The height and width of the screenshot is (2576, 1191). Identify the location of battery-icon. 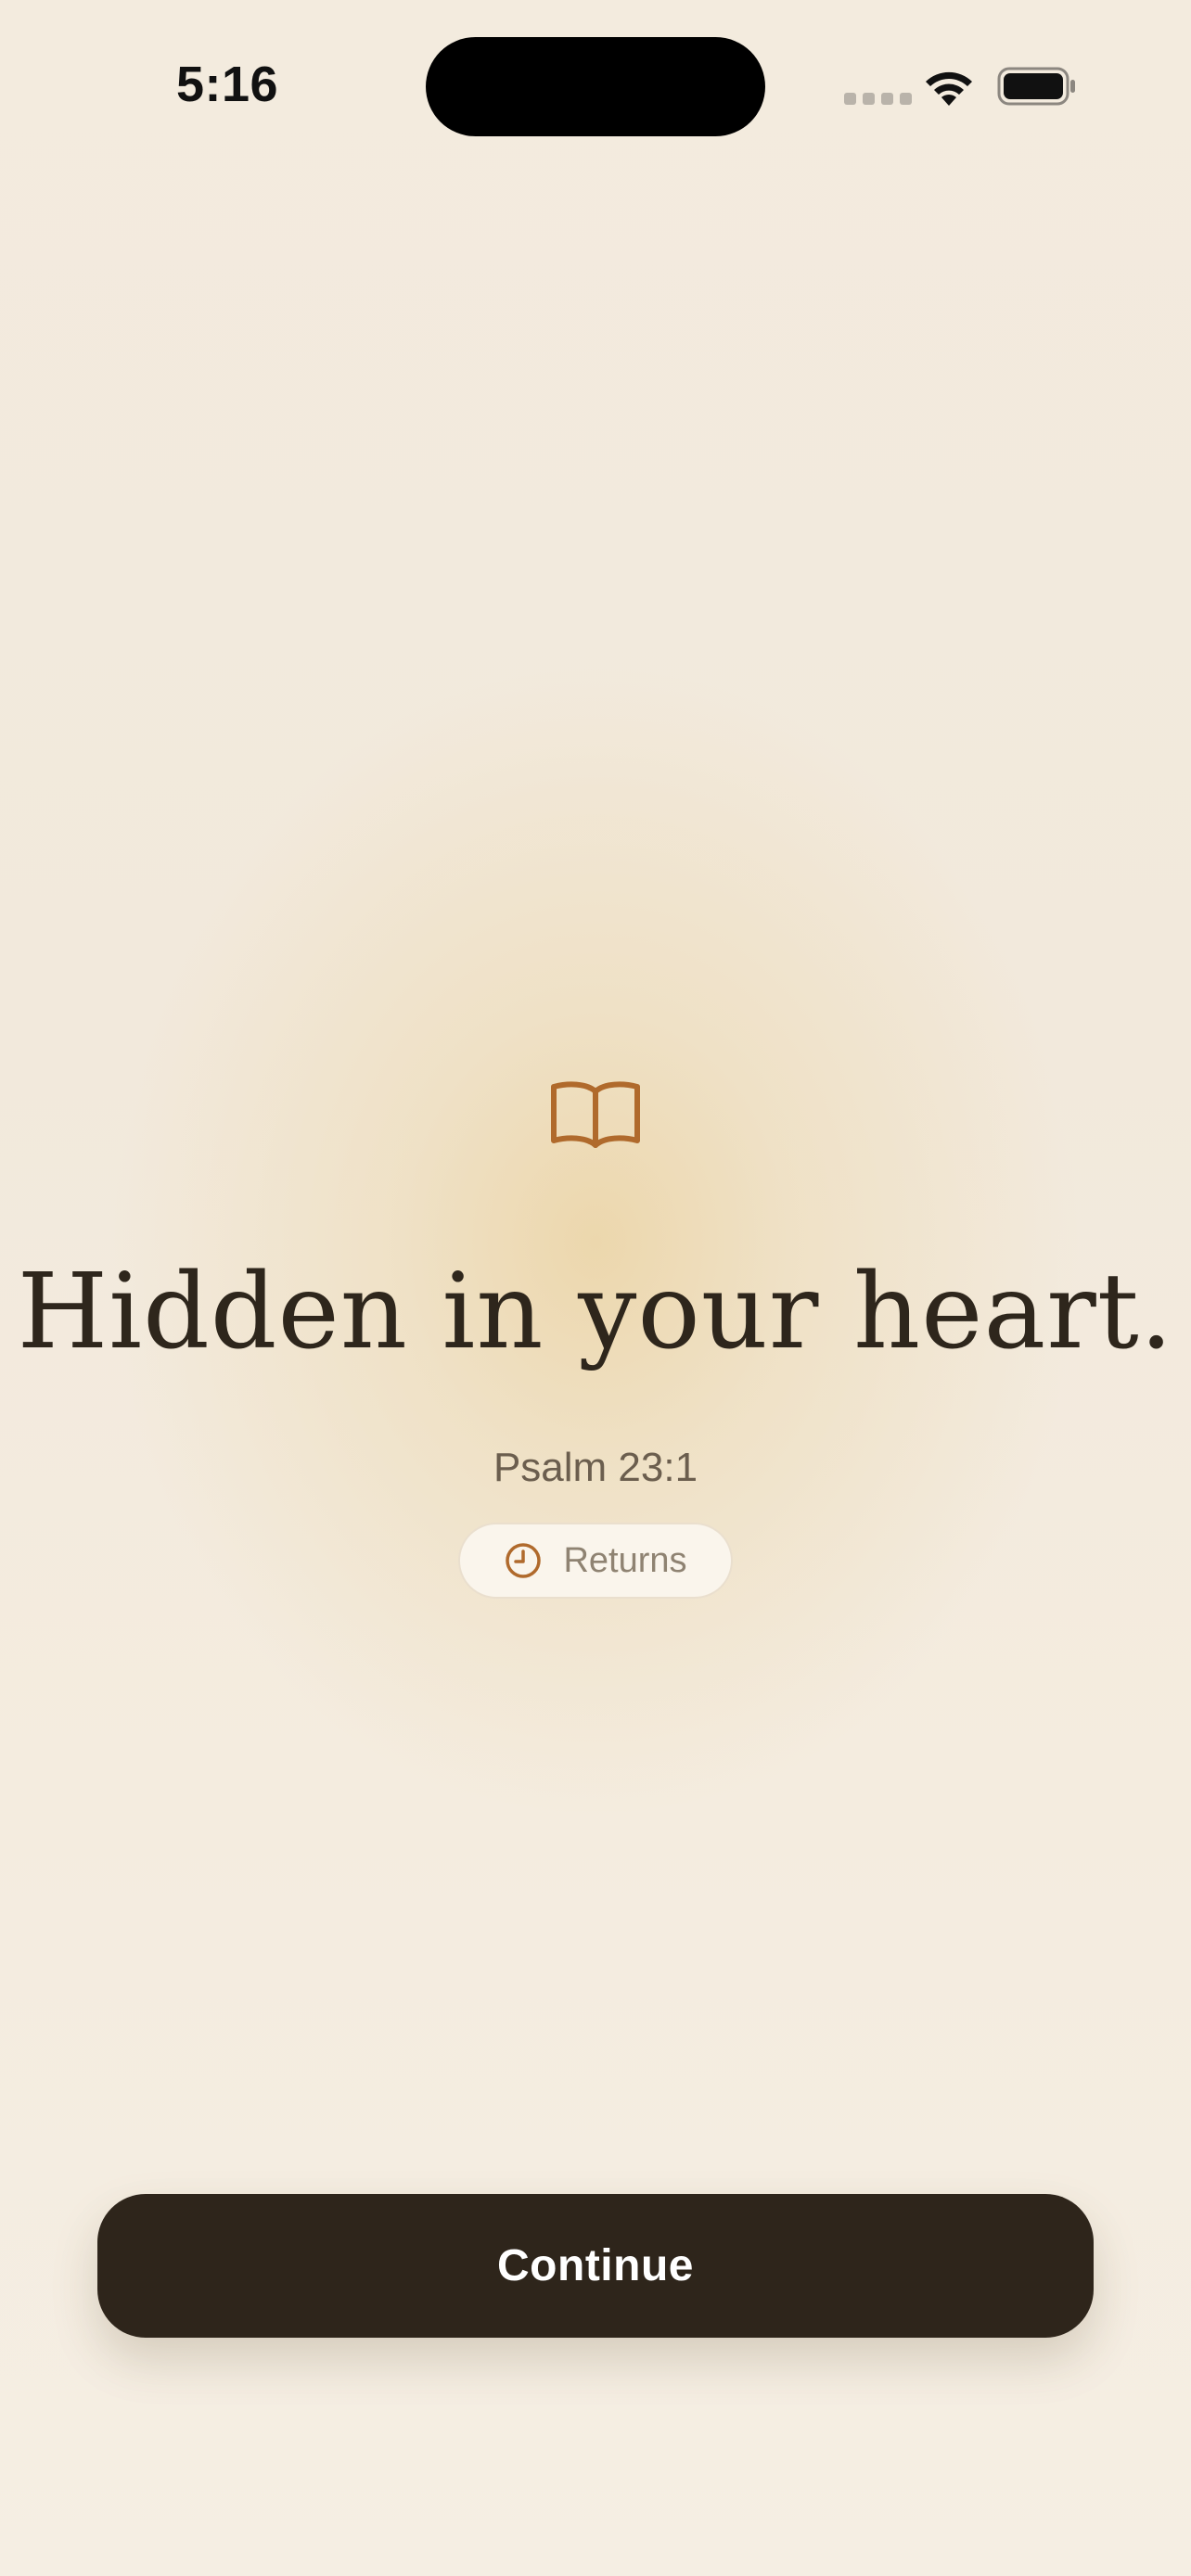
(1036, 87).